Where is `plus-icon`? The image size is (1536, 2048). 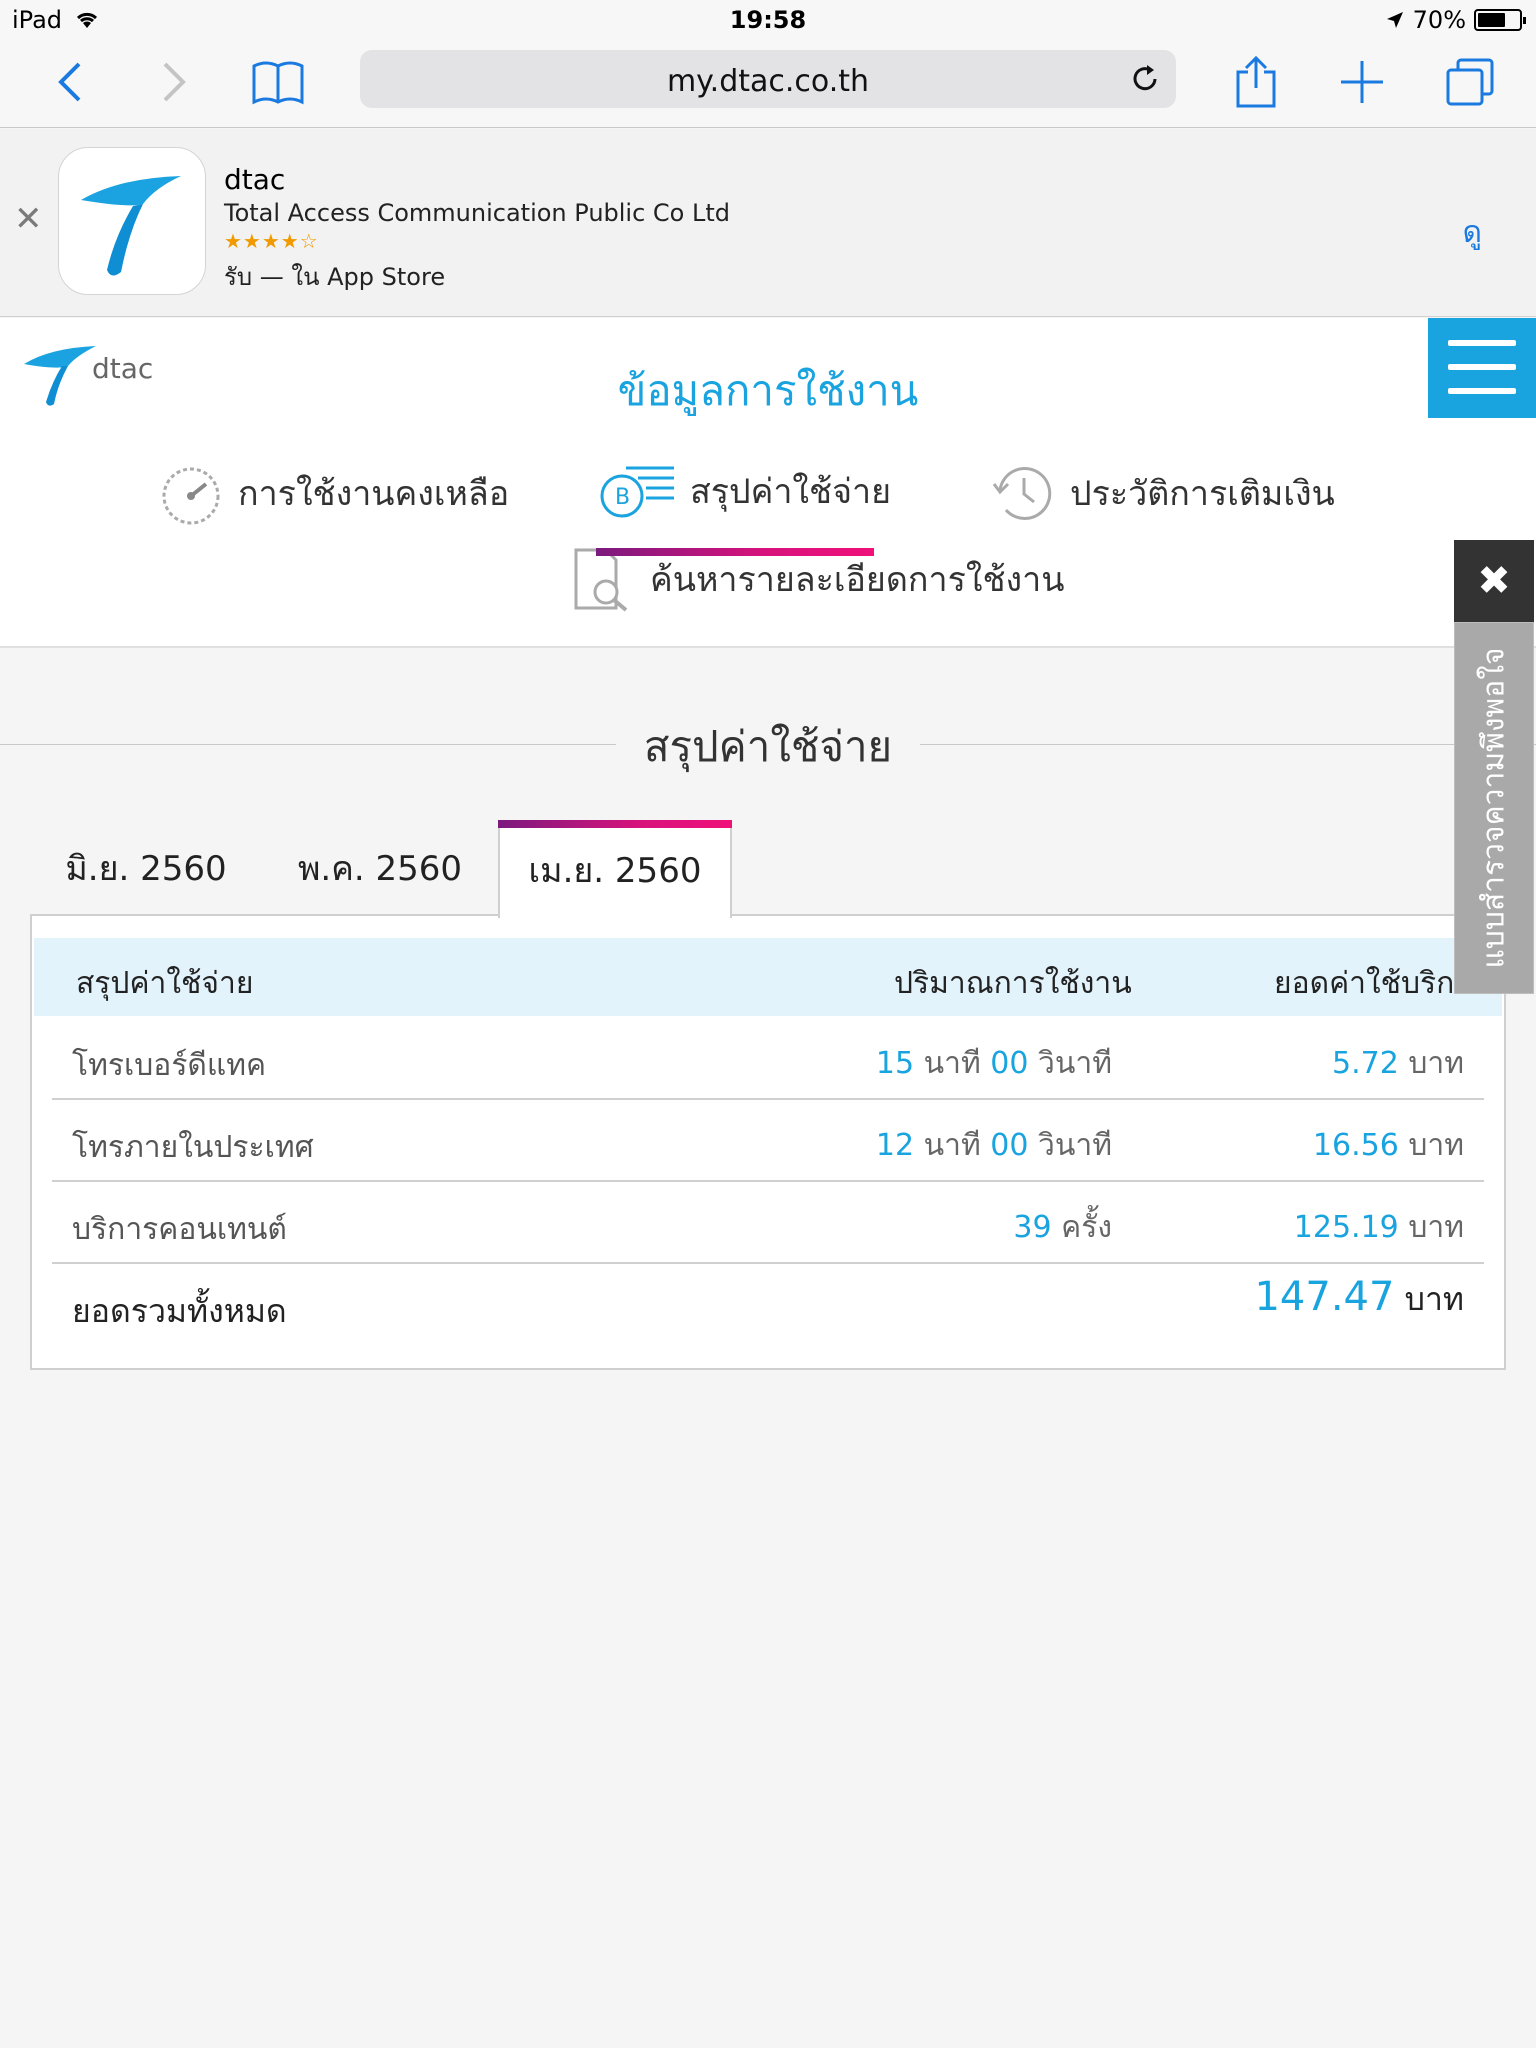
plus-icon is located at coordinates (1362, 82).